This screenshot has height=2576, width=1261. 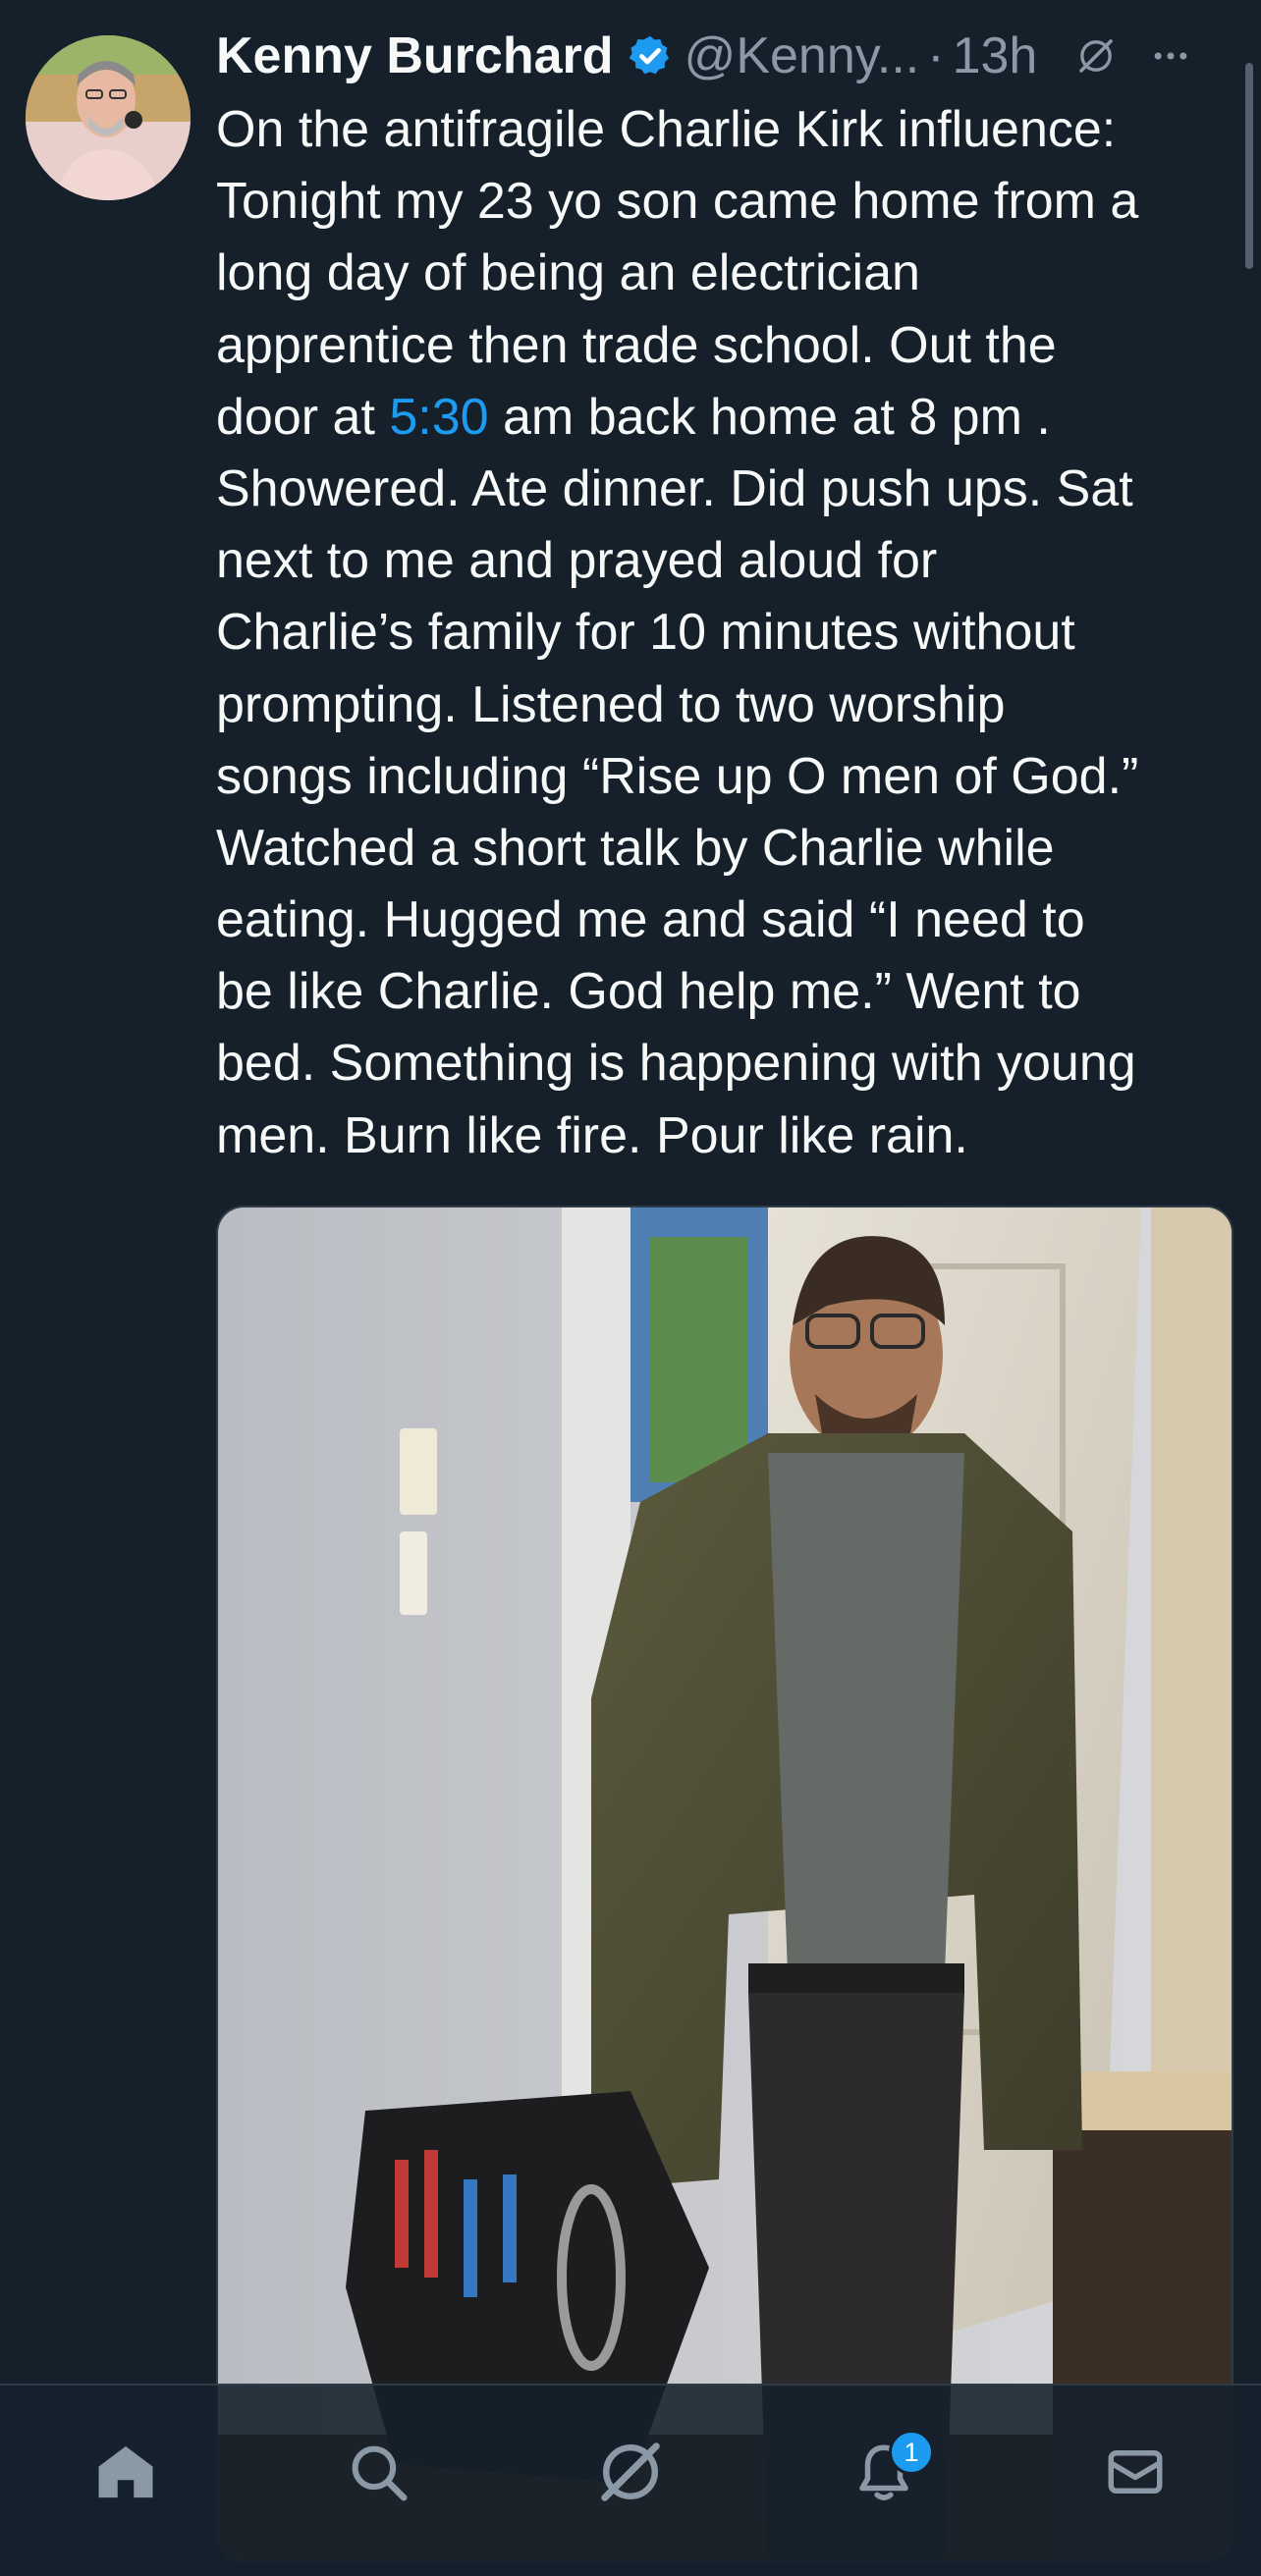 What do you see at coordinates (568, 273) in the screenshot?
I see `post-text-segment: long day of being an electrician` at bounding box center [568, 273].